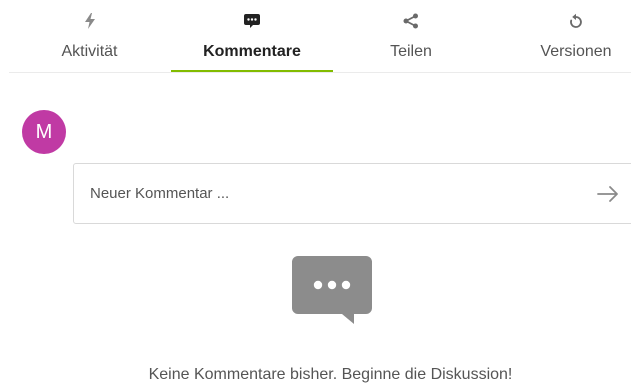 This screenshot has width=631, height=385. What do you see at coordinates (332, 290) in the screenshot?
I see `empty-comments-icon` at bounding box center [332, 290].